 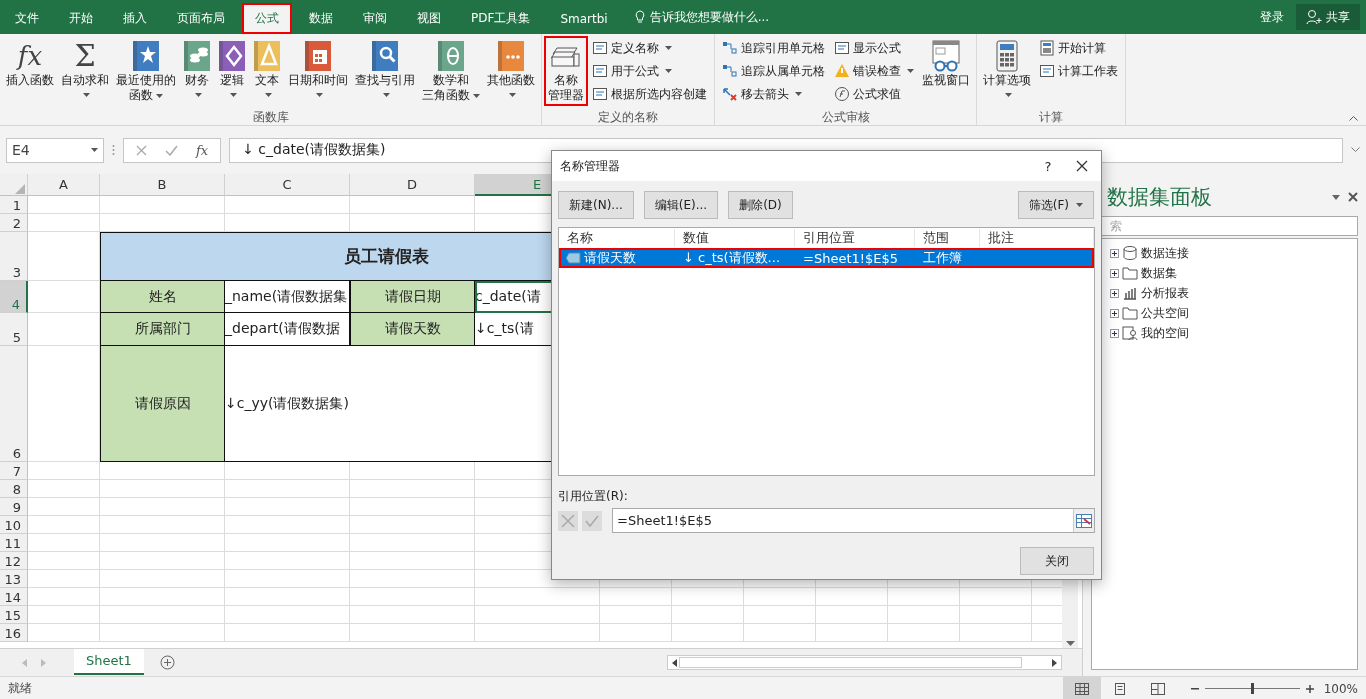 What do you see at coordinates (850, 258) in the screenshot?
I see `reference-text: =Sheet1!$E$5` at bounding box center [850, 258].